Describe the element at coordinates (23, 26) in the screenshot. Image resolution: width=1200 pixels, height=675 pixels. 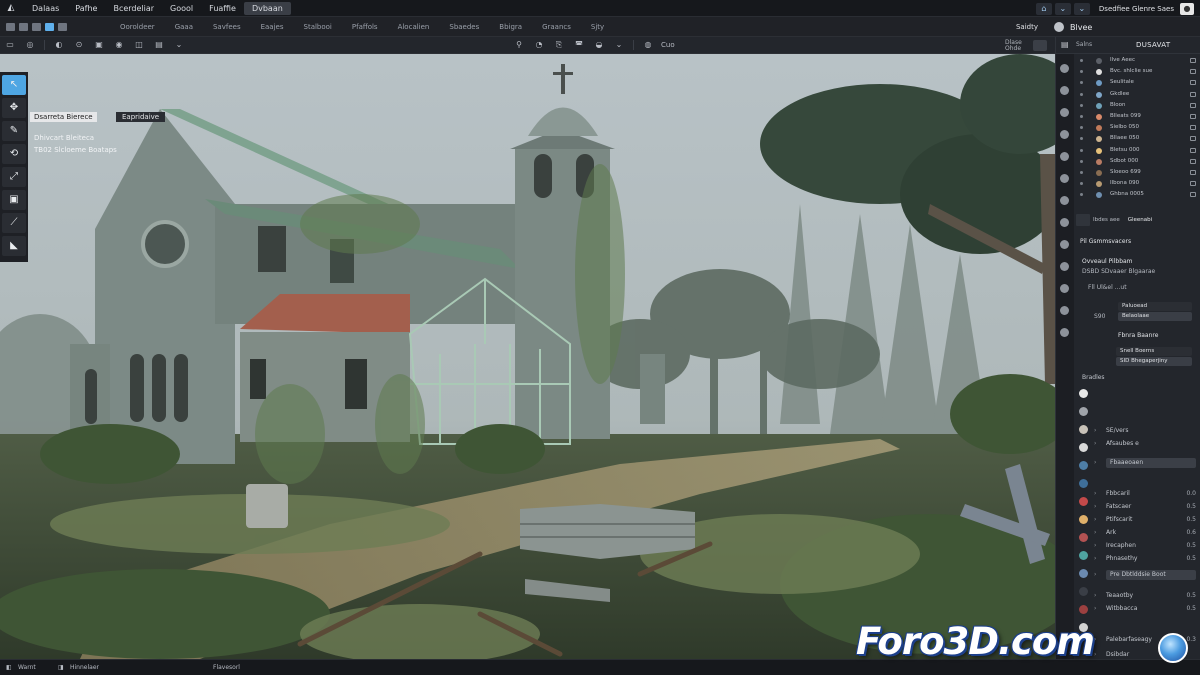
I see `move-mode-icon` at that location.